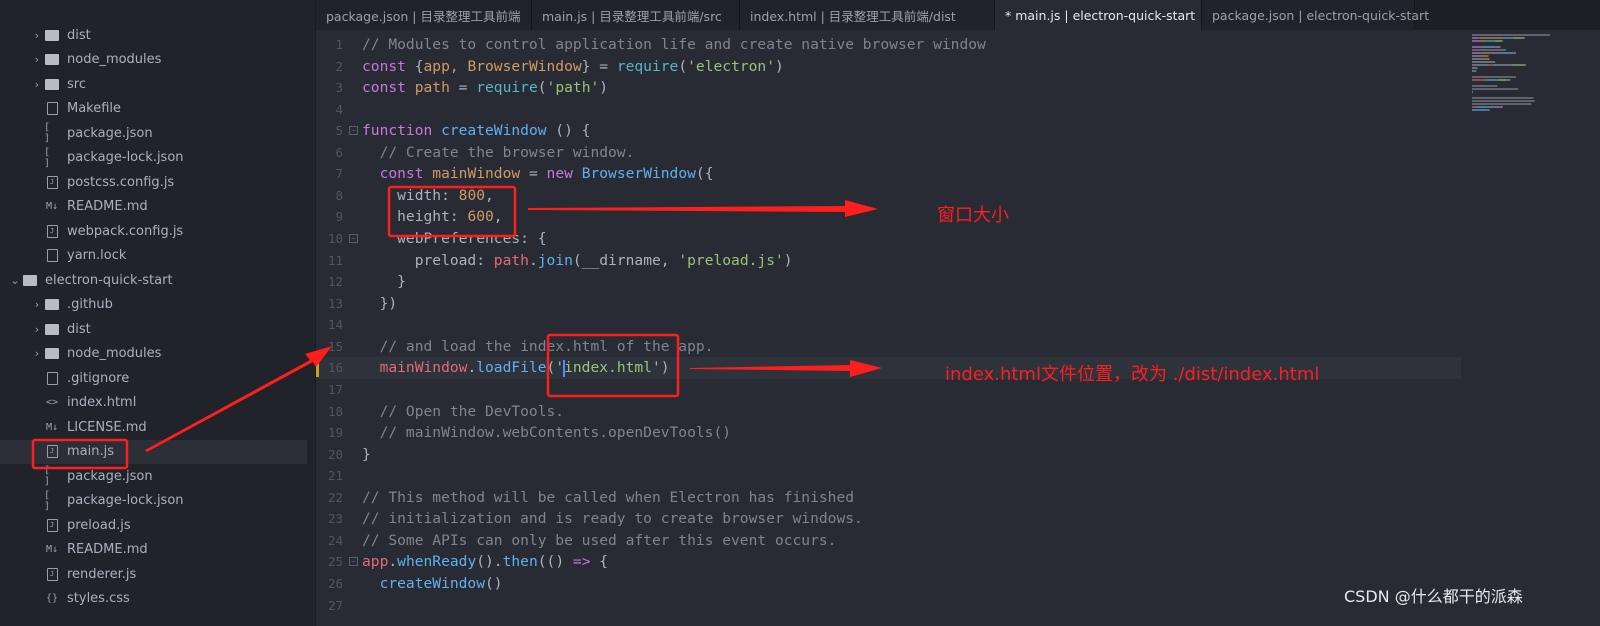 This screenshot has width=1600, height=626. I want to click on tab-1: main.js | 目录整理工具前端/src, so click(636, 15).